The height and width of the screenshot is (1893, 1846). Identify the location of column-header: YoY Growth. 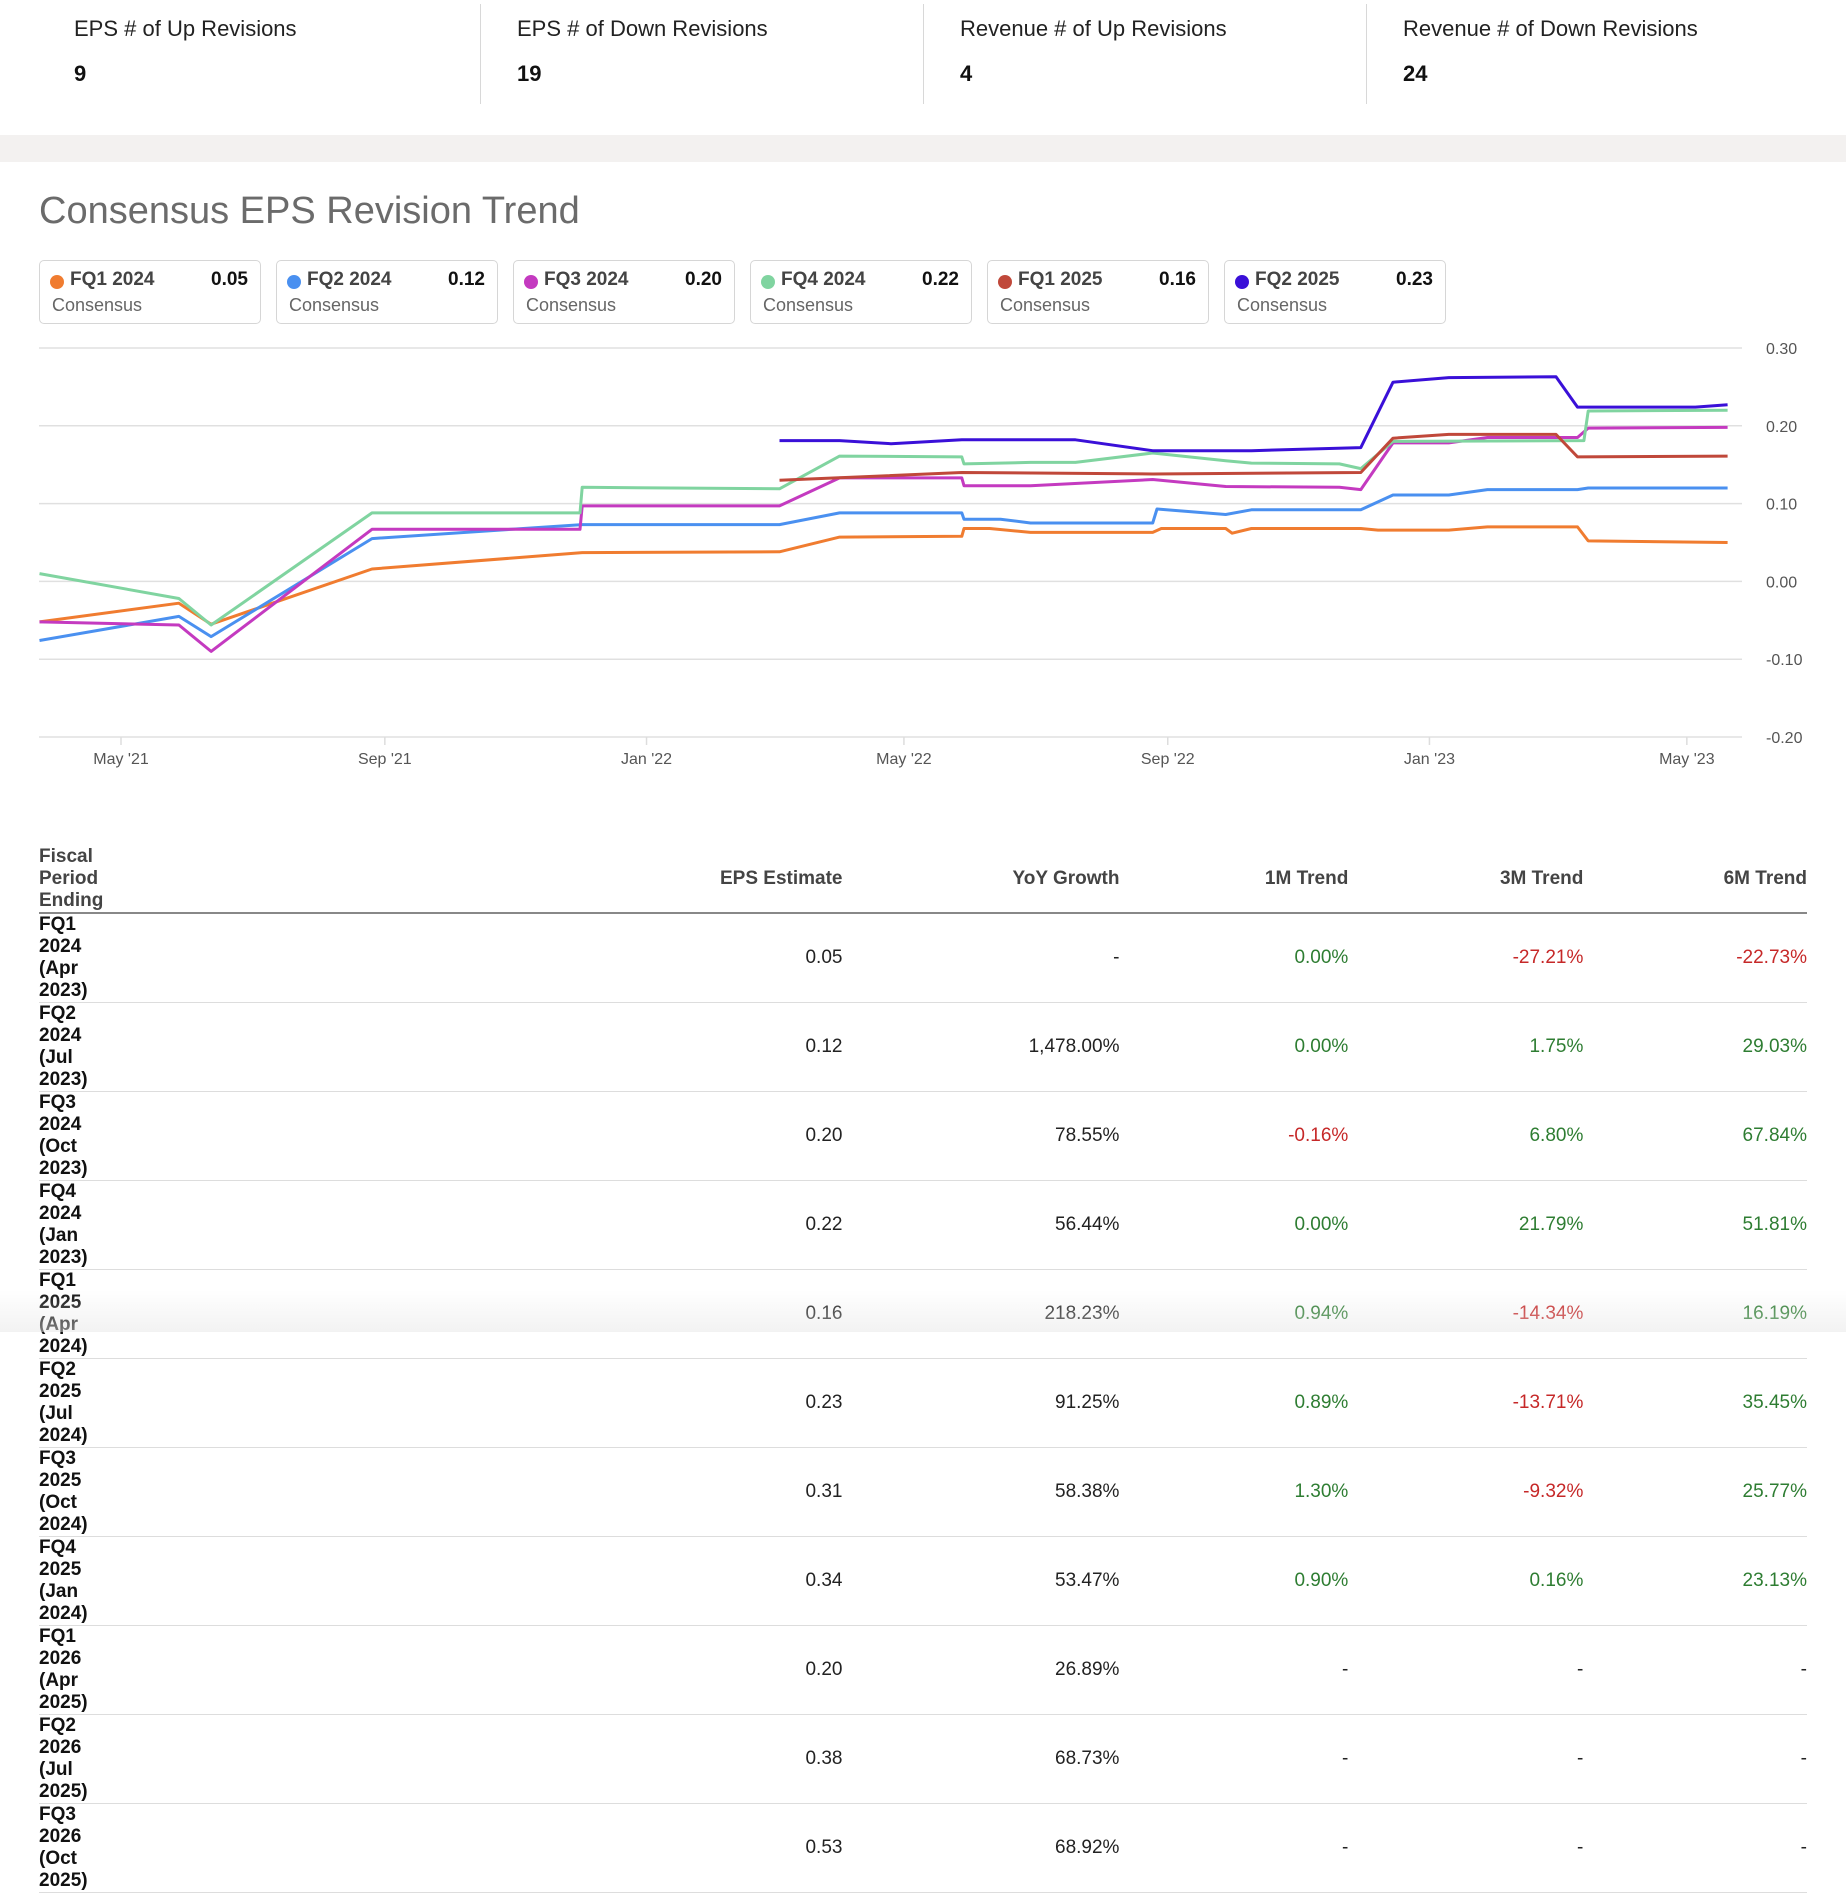
(981, 880).